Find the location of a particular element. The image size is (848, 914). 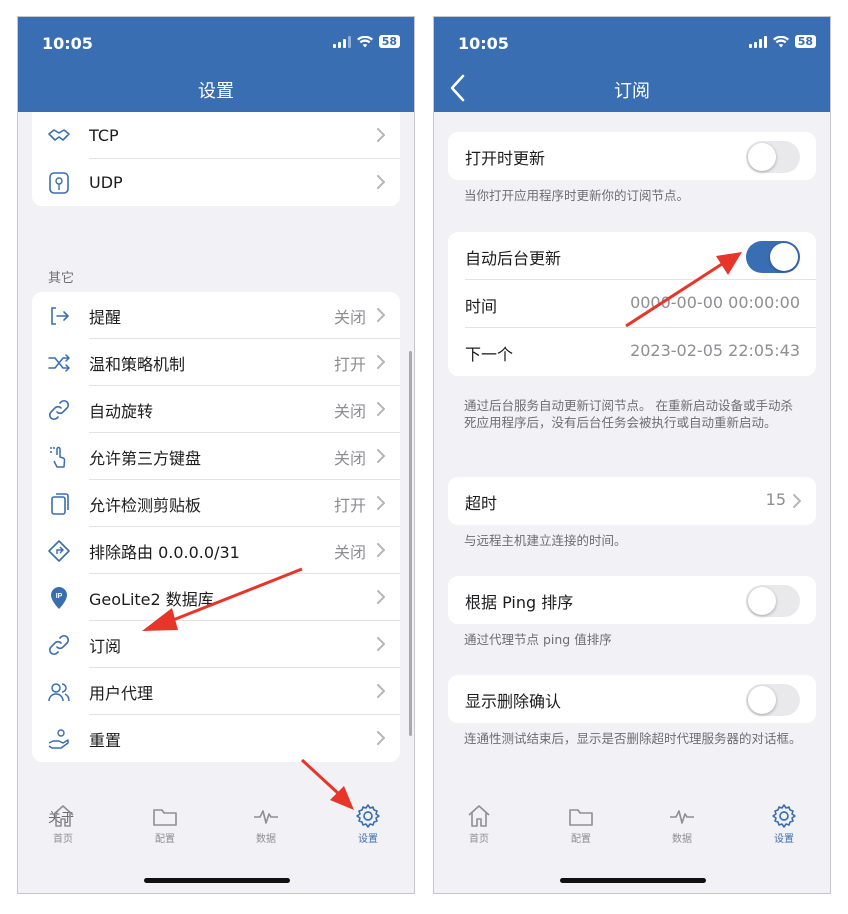

settings-item-label: 允许检测剪贴板 is located at coordinates (145, 505).